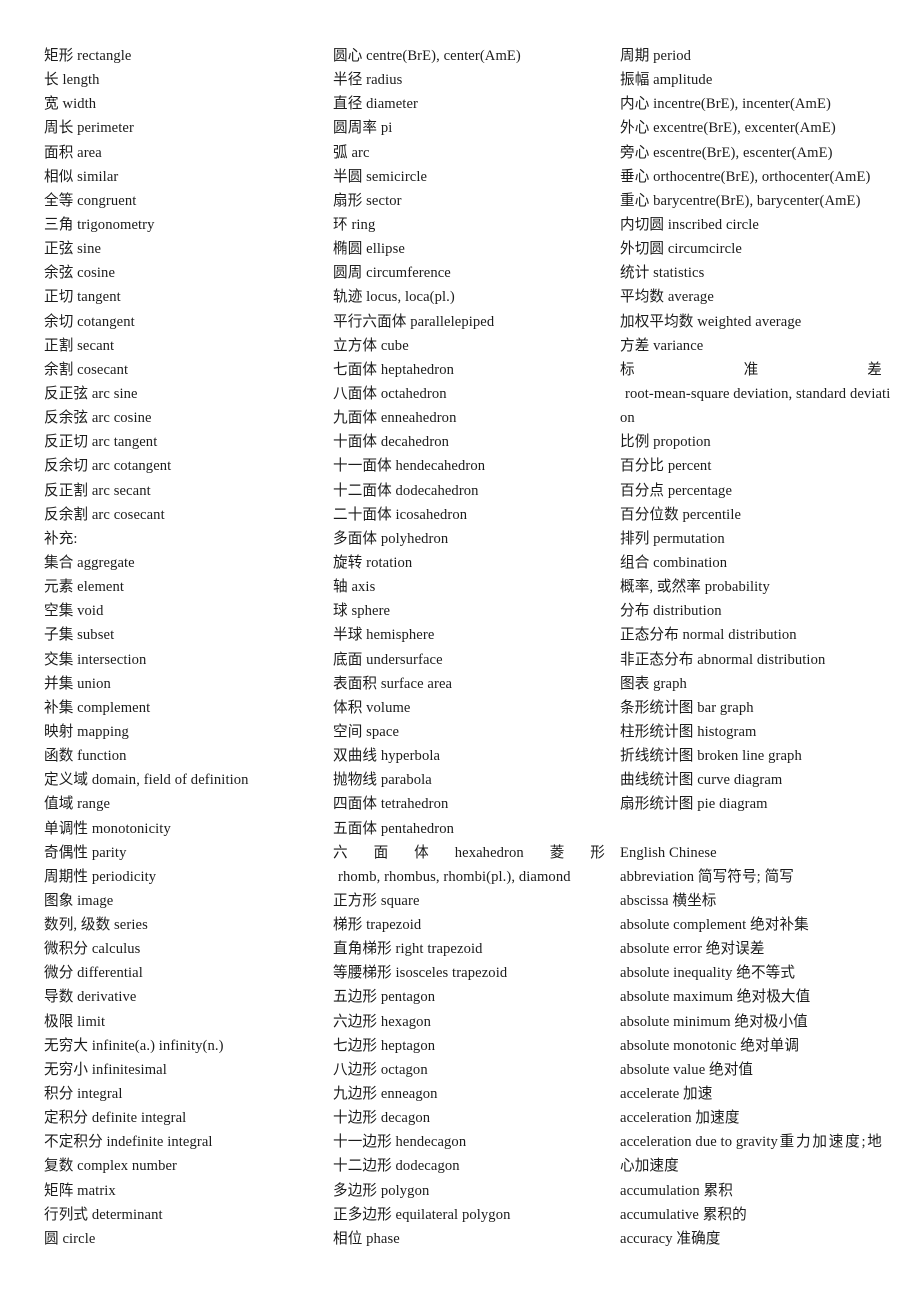 Image resolution: width=920 pixels, height=1302 pixels. I want to click on glossary-entry: 垂心 orthocentre(BrE), orthocenter(AmE), so click(745, 176).